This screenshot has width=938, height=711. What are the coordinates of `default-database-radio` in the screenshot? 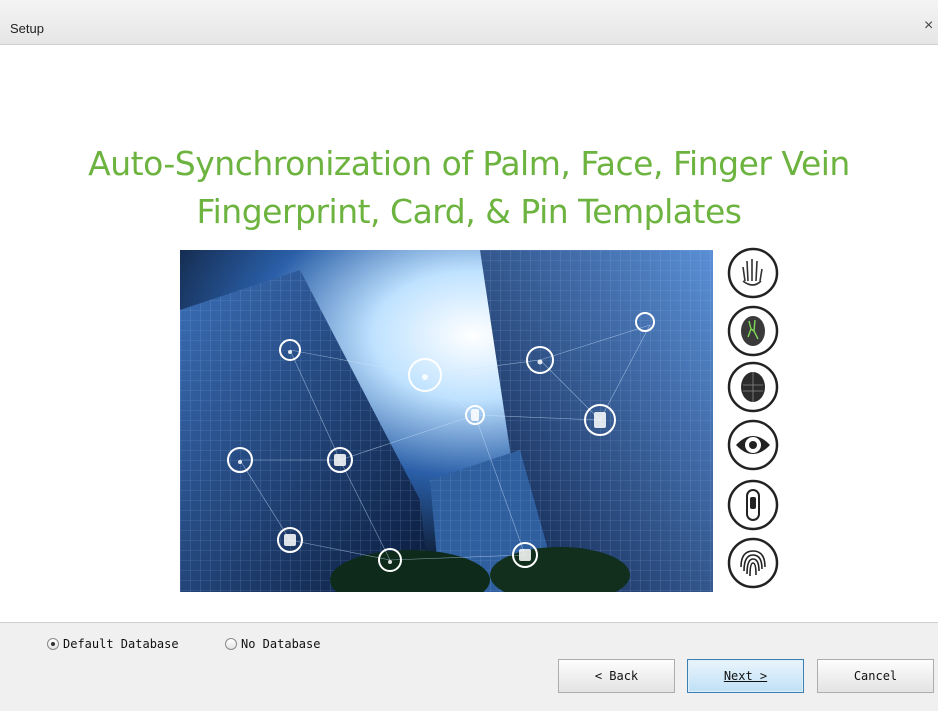 It's located at (53, 644).